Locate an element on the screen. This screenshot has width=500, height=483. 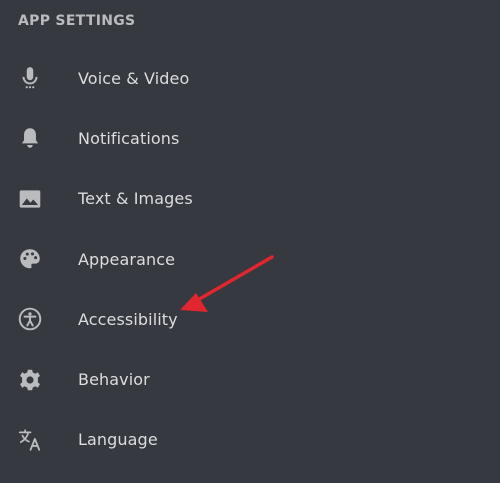
settings-item-accessibility: Accessibility is located at coordinates (250, 319).